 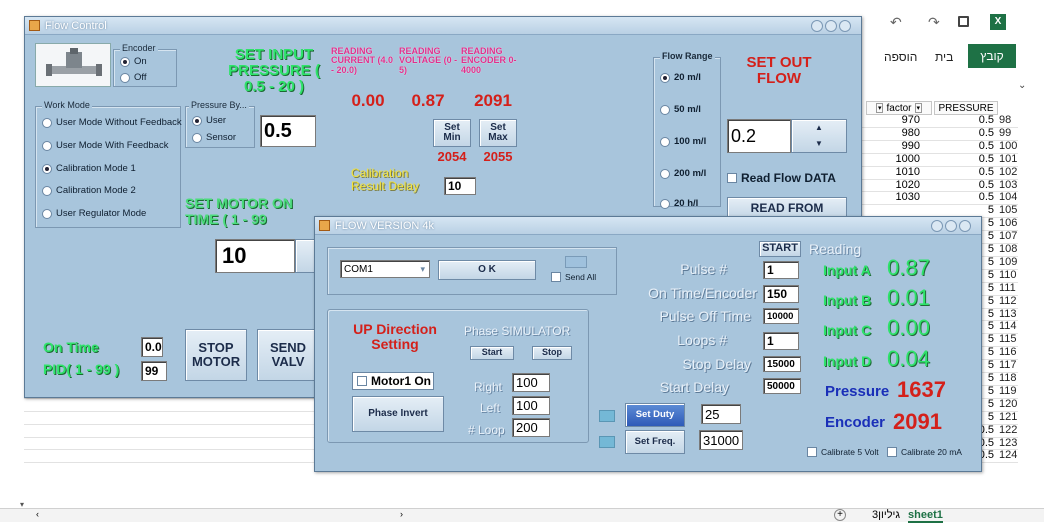 What do you see at coordinates (683, 141) in the screenshot?
I see `flow-range-100ml-radio: 100 m/l` at bounding box center [683, 141].